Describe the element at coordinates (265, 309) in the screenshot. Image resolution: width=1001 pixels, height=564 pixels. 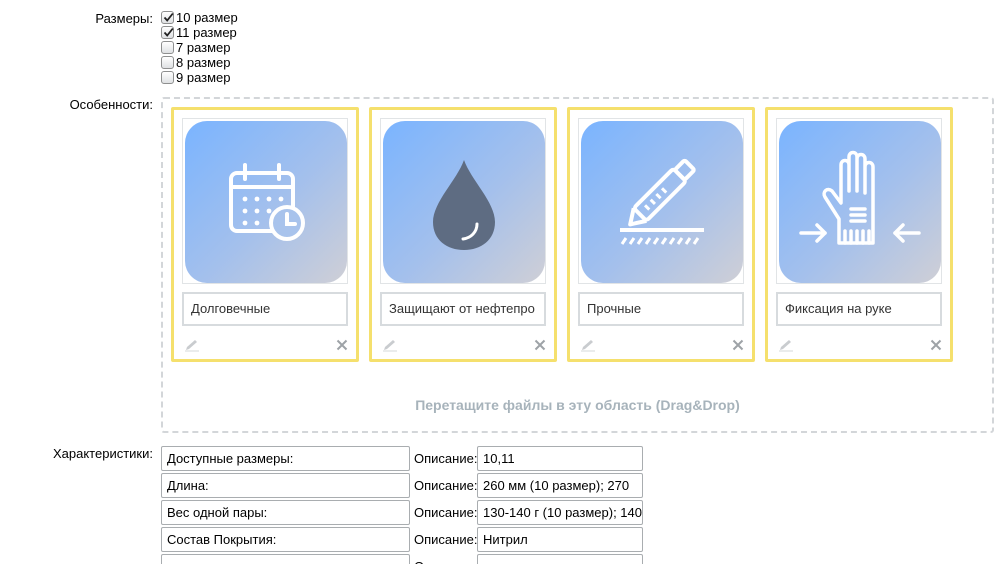
I see `feature-caption-input: Долговечные` at that location.